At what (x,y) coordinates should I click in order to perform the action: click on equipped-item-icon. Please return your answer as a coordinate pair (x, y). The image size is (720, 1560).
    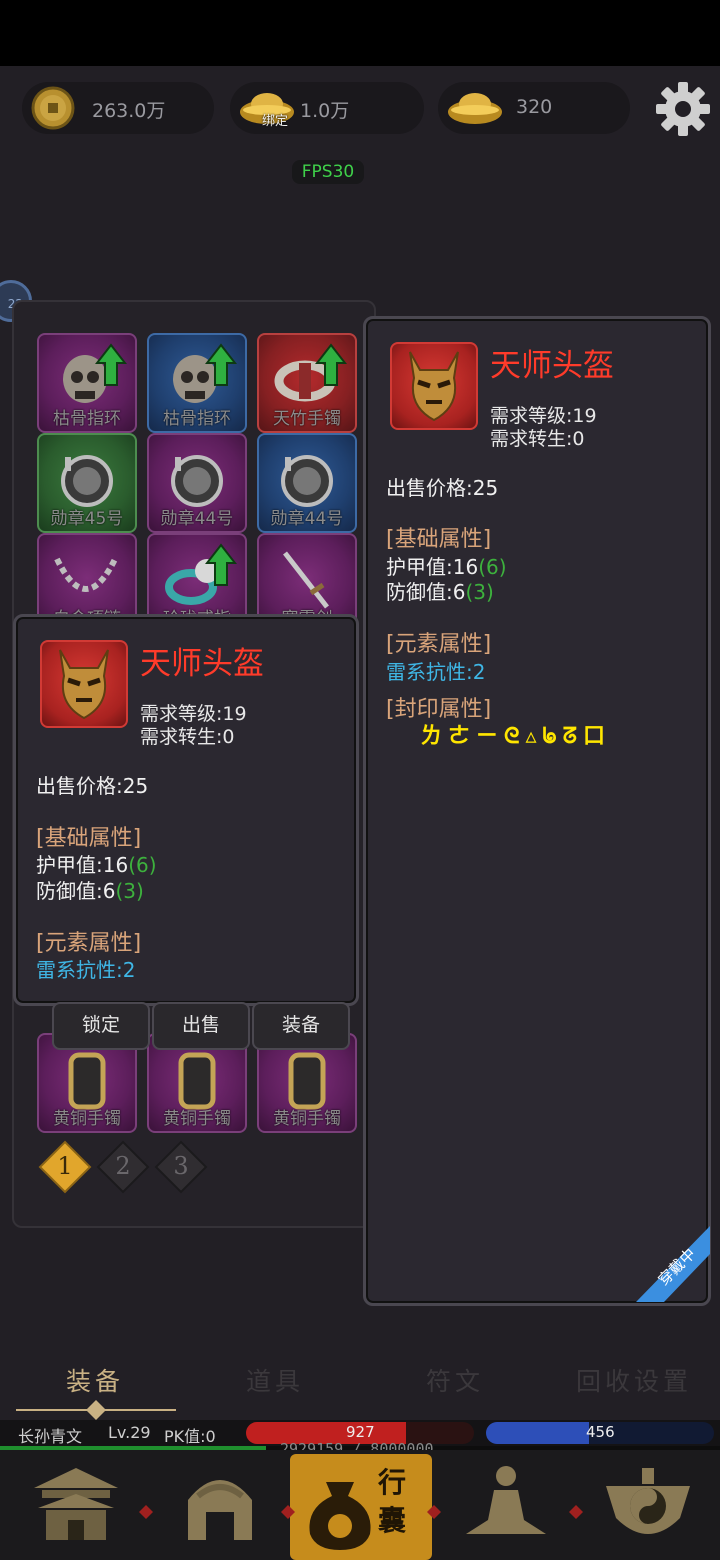
    Looking at the image, I should click on (434, 386).